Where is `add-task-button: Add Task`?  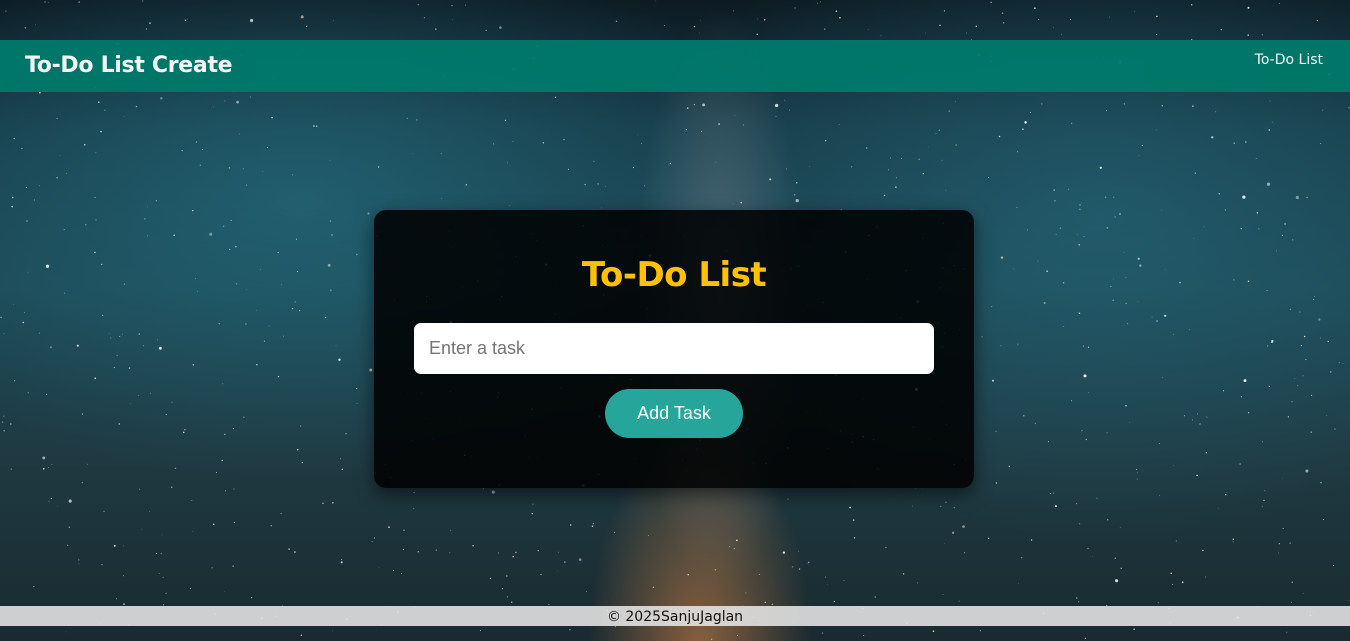
add-task-button: Add Task is located at coordinates (674, 413).